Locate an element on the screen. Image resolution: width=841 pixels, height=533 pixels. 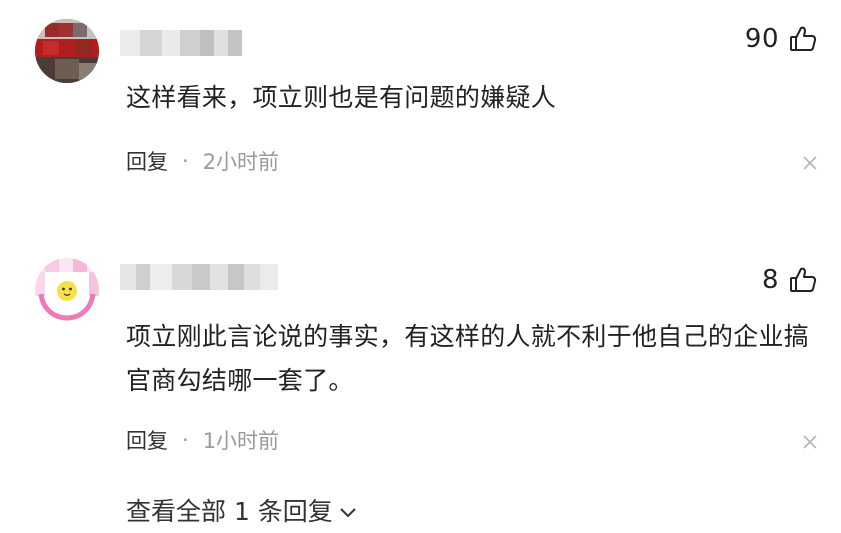
chevron-down-icon is located at coordinates (348, 510).